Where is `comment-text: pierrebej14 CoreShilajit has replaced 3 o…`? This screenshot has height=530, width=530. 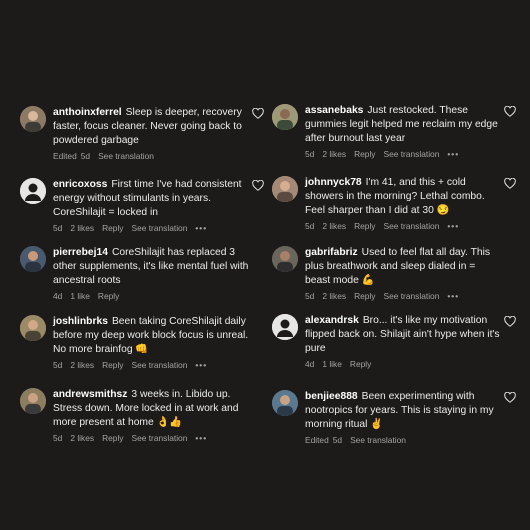
comment-text: pierrebej14 CoreShilajit has replaced 3 o… is located at coordinates (151, 267).